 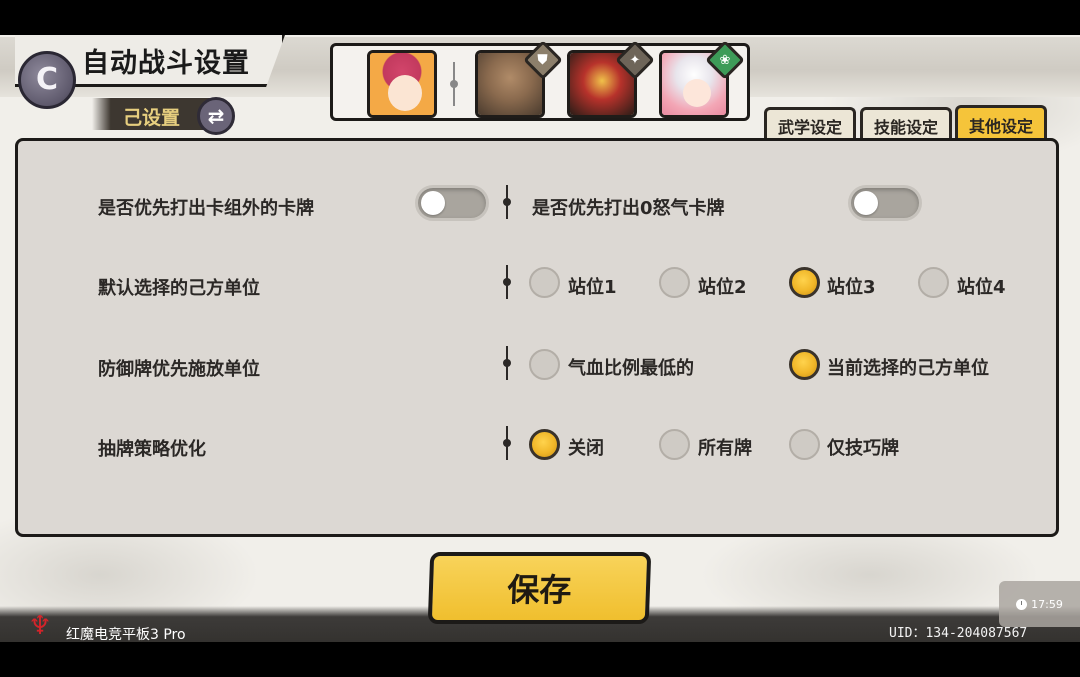 What do you see at coordinates (628, 208) in the screenshot?
I see `setting-label-zero-rage: 是否优先打出0怒气卡牌` at bounding box center [628, 208].